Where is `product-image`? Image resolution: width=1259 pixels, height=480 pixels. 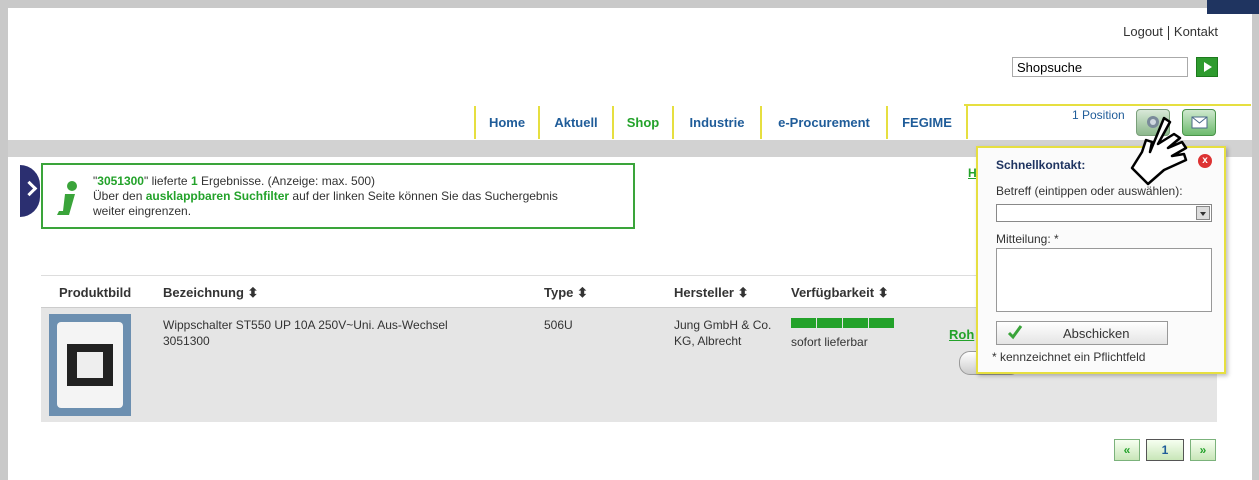 product-image is located at coordinates (90, 365).